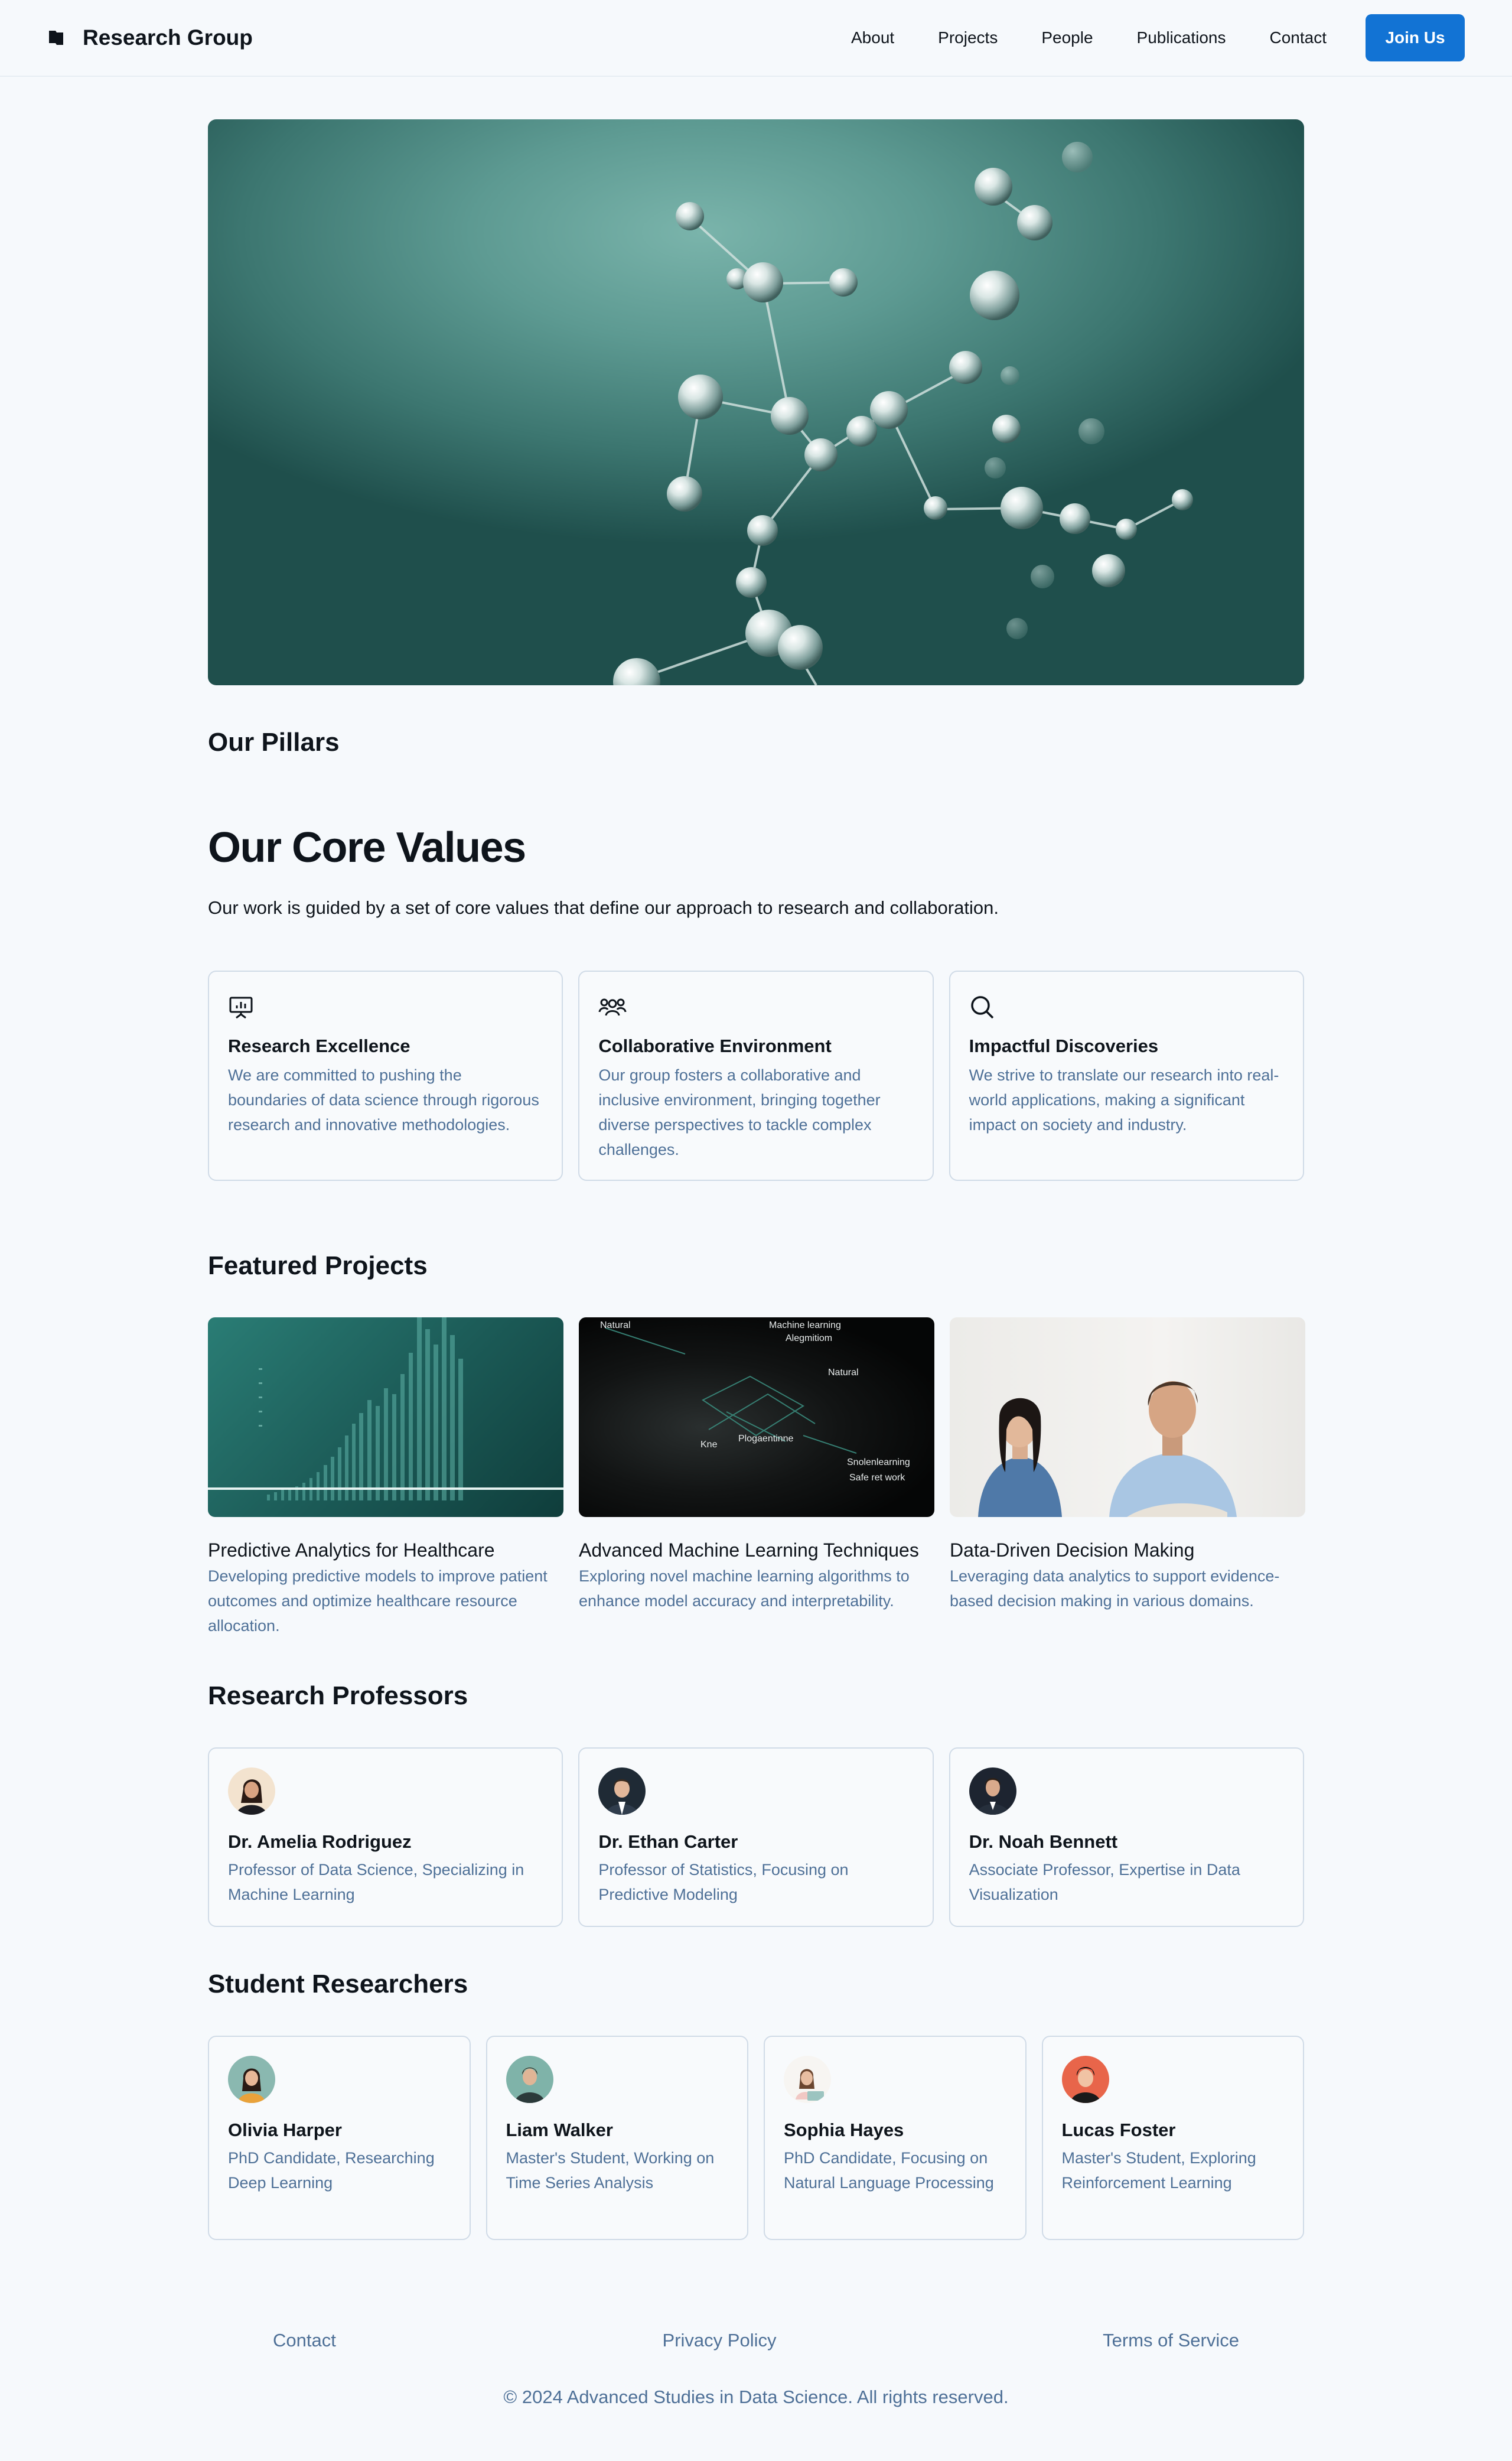  I want to click on magnifying-glass-icon, so click(1126, 1007).